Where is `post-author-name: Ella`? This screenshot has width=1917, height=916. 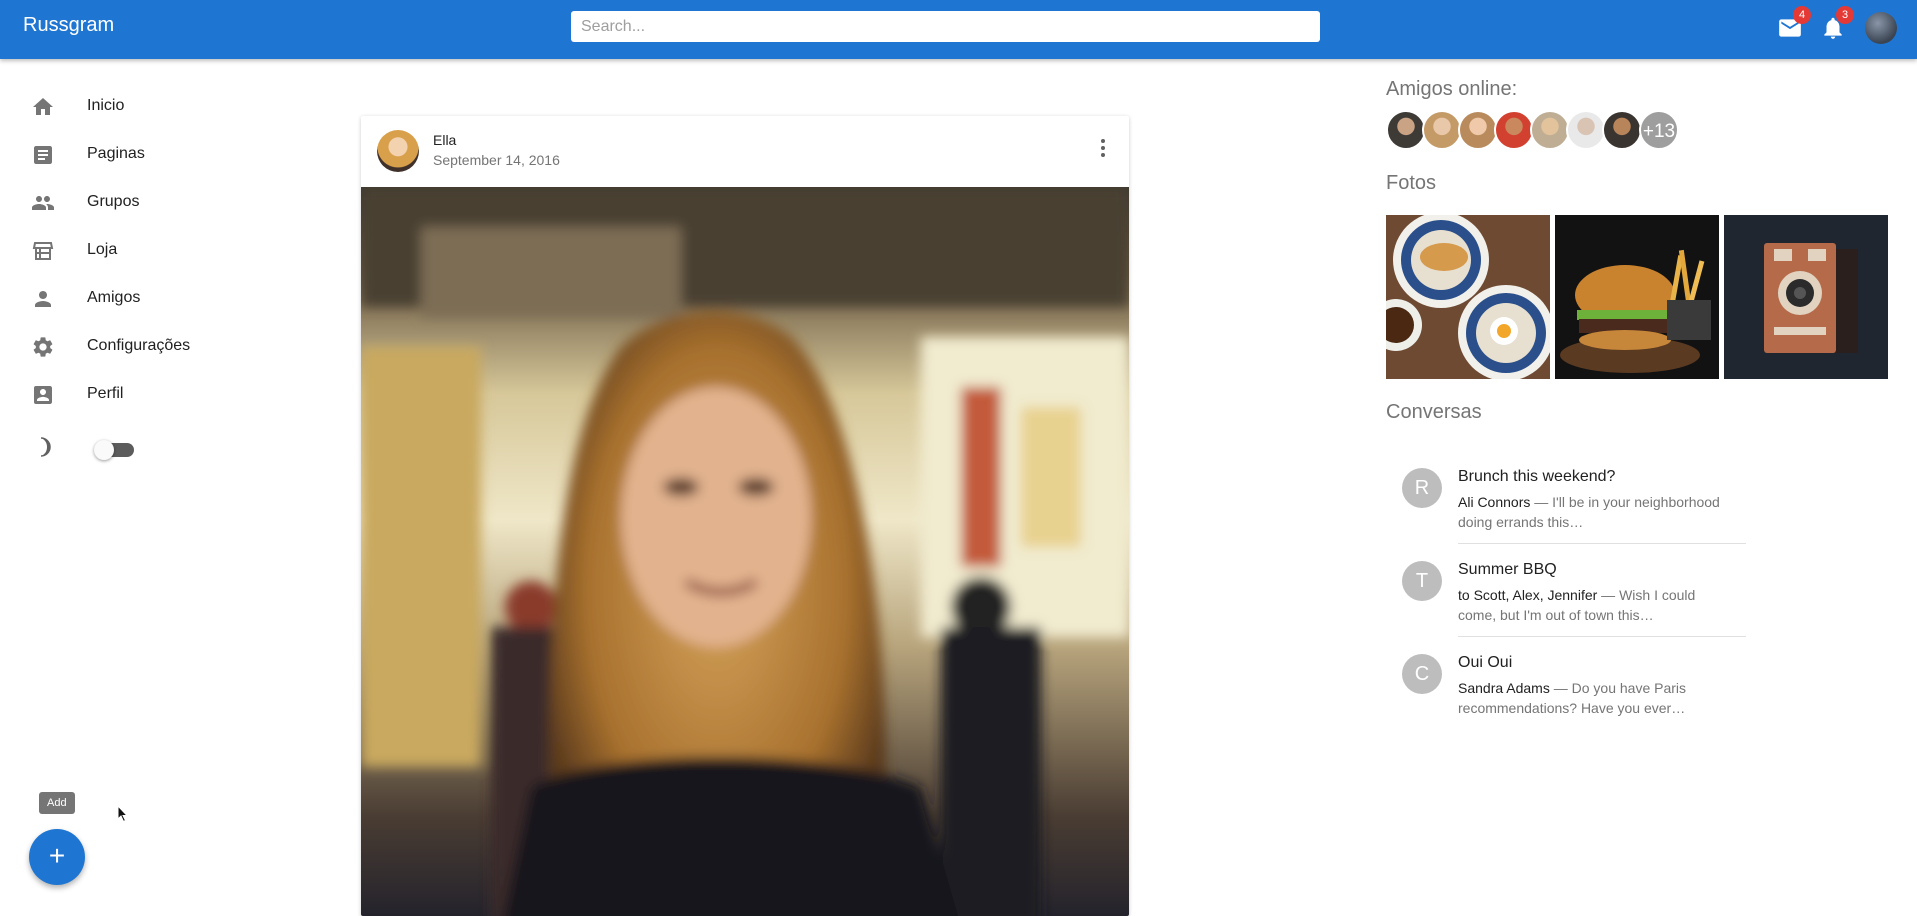
post-author-name: Ella is located at coordinates (444, 140).